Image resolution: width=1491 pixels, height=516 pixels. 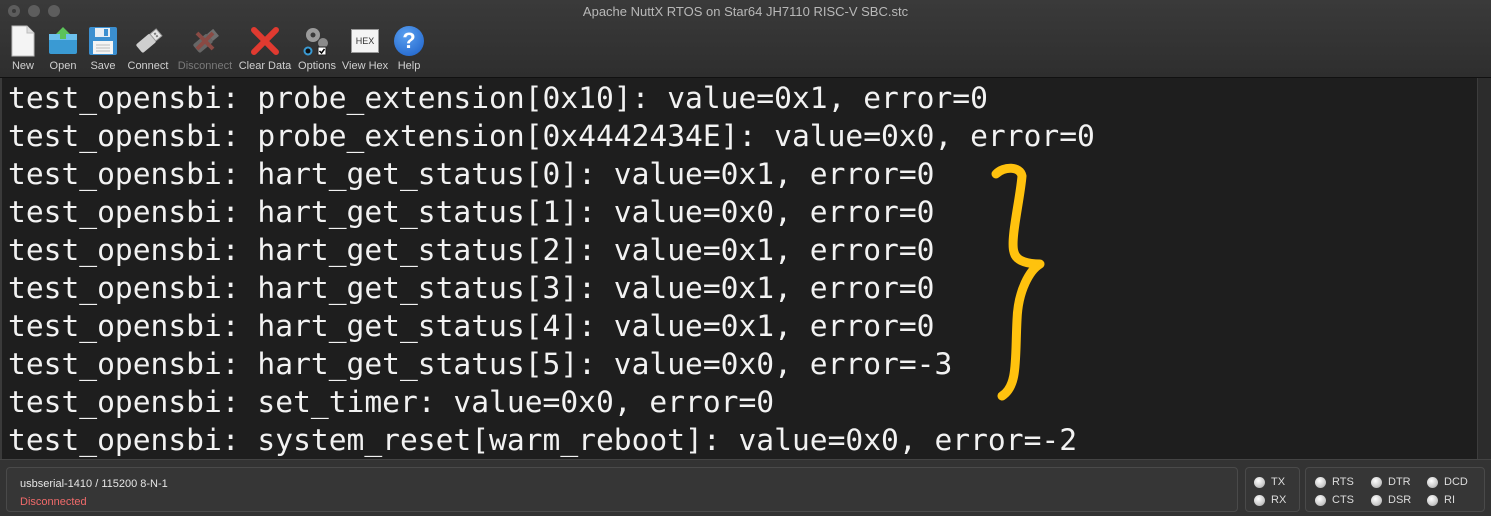 I want to click on options-button: Options, so click(x=317, y=48).